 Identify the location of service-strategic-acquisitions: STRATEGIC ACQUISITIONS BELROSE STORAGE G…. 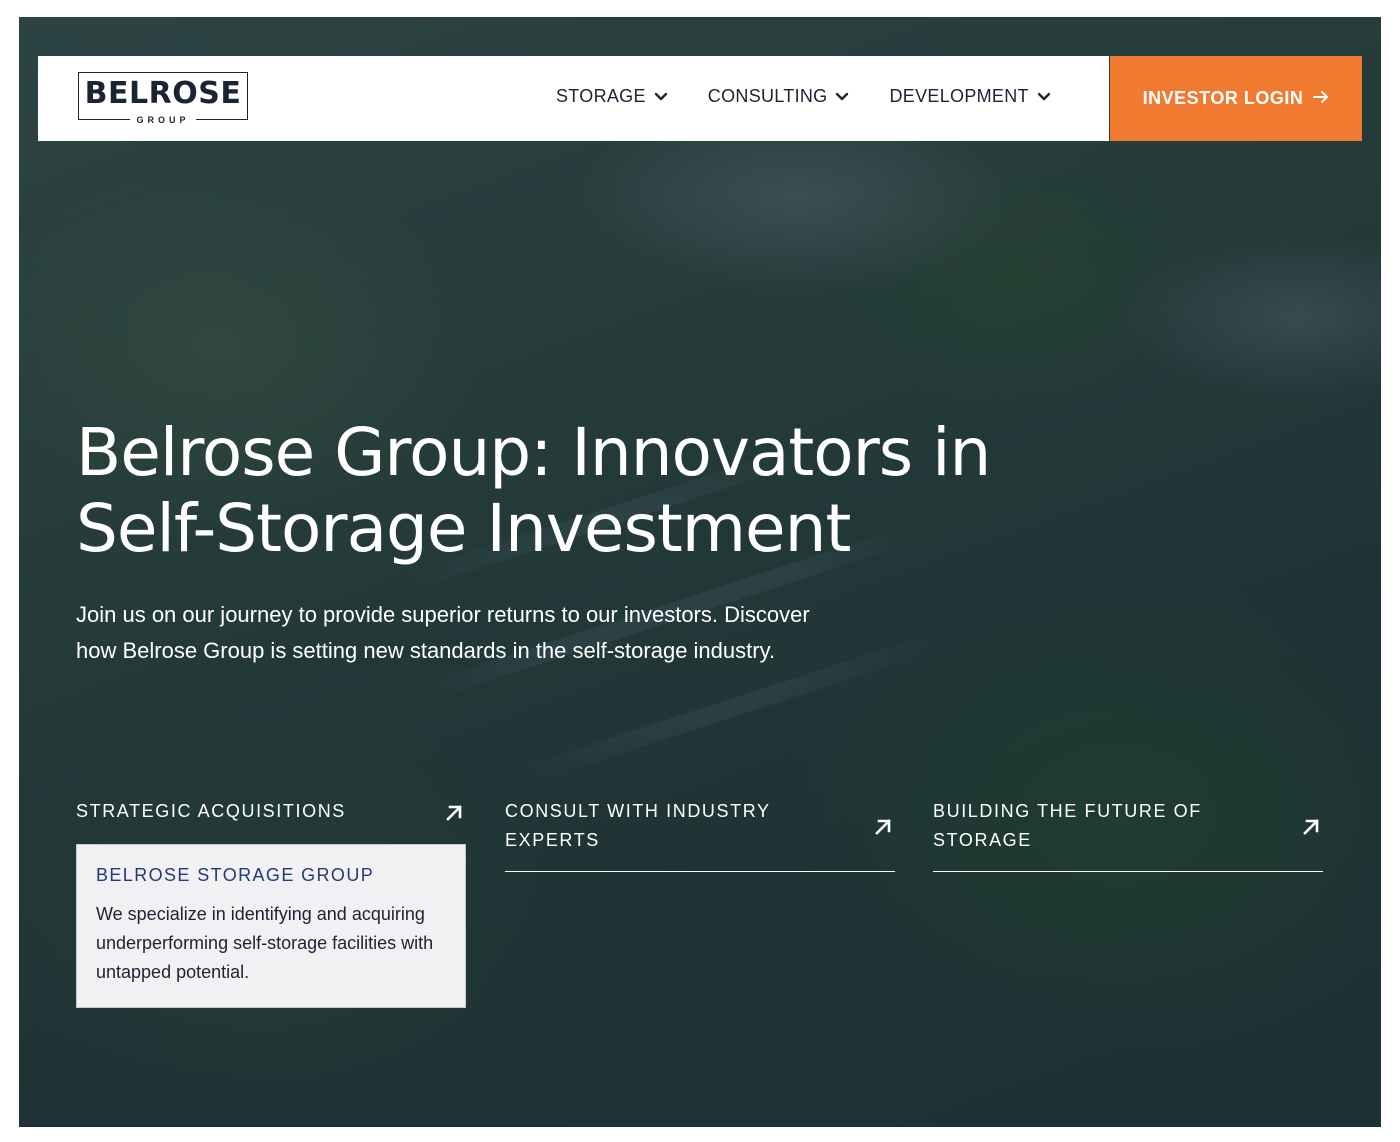
(271, 902).